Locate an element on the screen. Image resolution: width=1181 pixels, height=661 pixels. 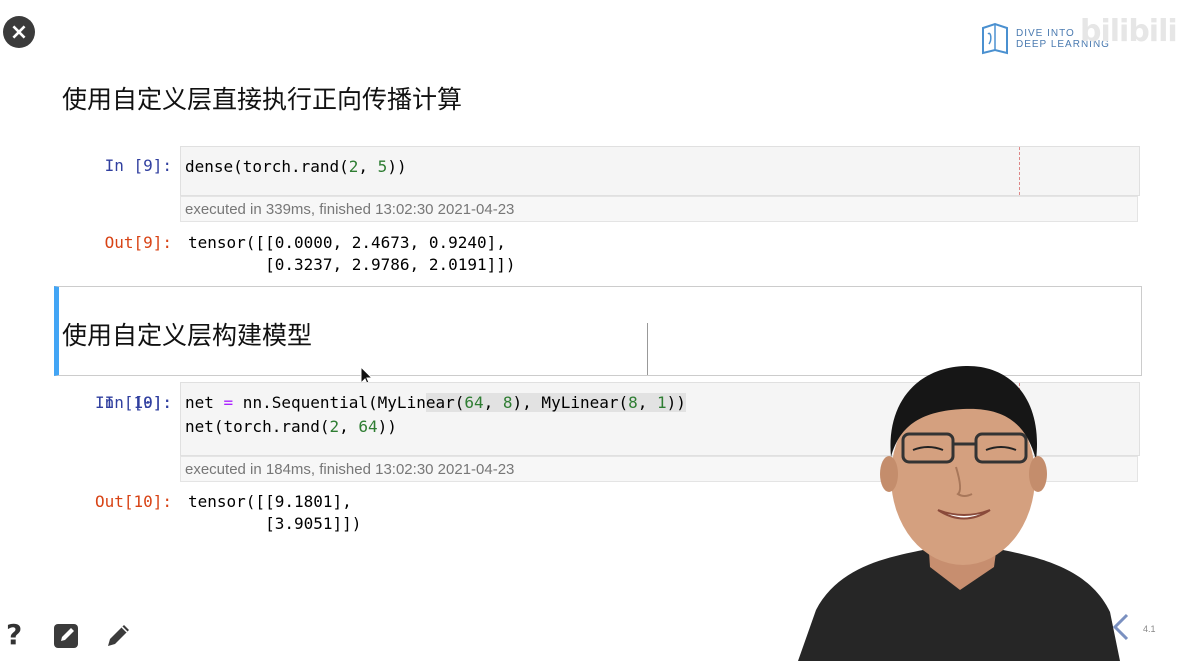
bilibili-watermark: bilibili is located at coordinates (1129, 31).